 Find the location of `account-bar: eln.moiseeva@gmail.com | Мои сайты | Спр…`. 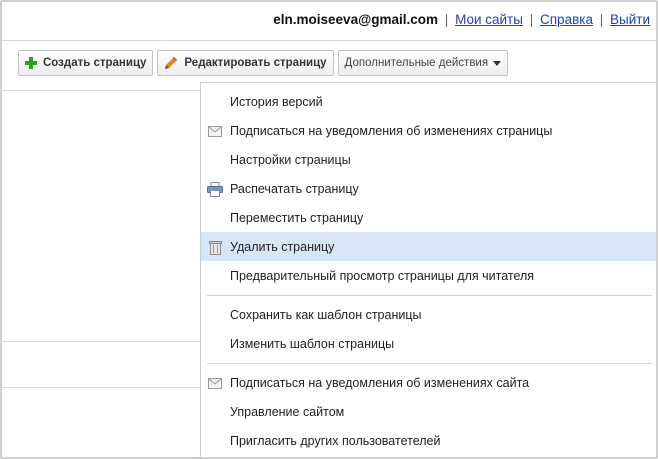

account-bar: eln.moiseeva@gmail.com | Мои сайты | Спр… is located at coordinates (461, 19).